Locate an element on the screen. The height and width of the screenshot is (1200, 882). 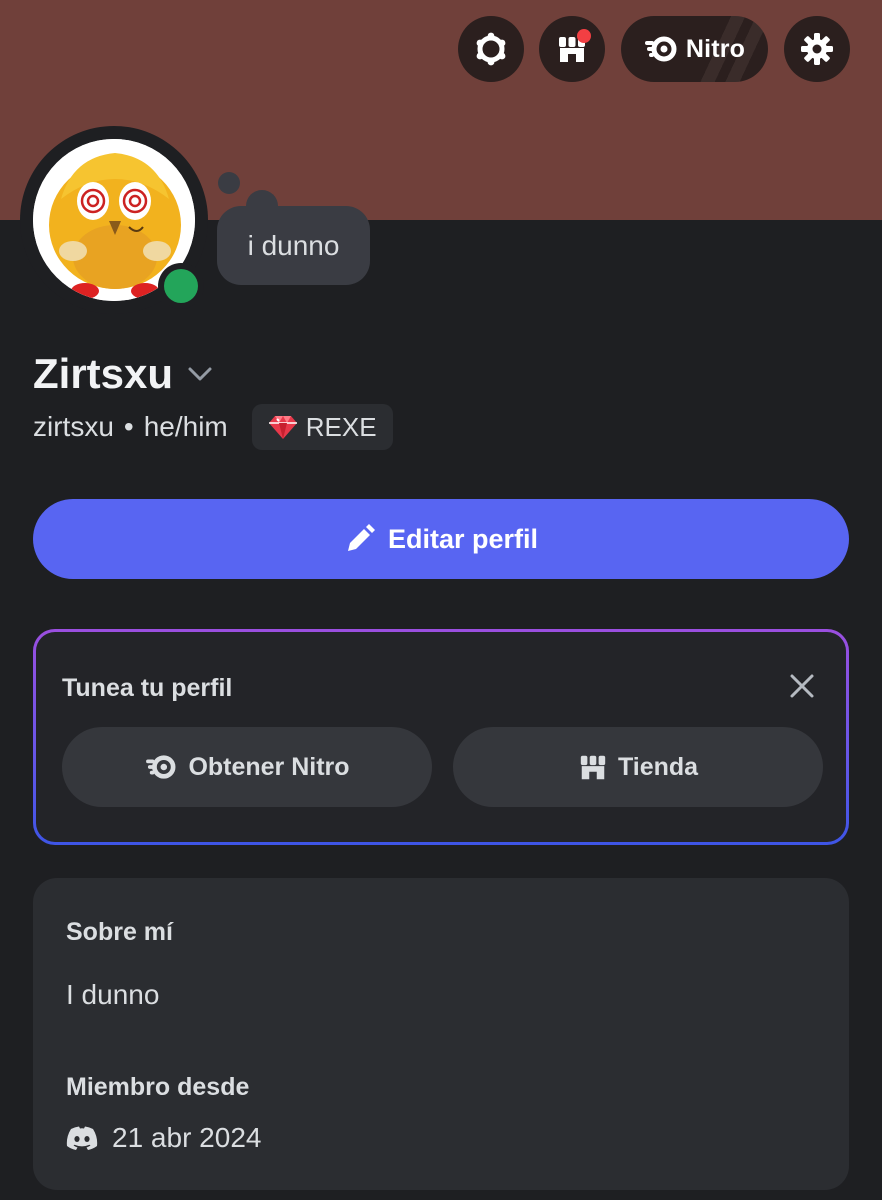
quests-icon is located at coordinates (491, 49).